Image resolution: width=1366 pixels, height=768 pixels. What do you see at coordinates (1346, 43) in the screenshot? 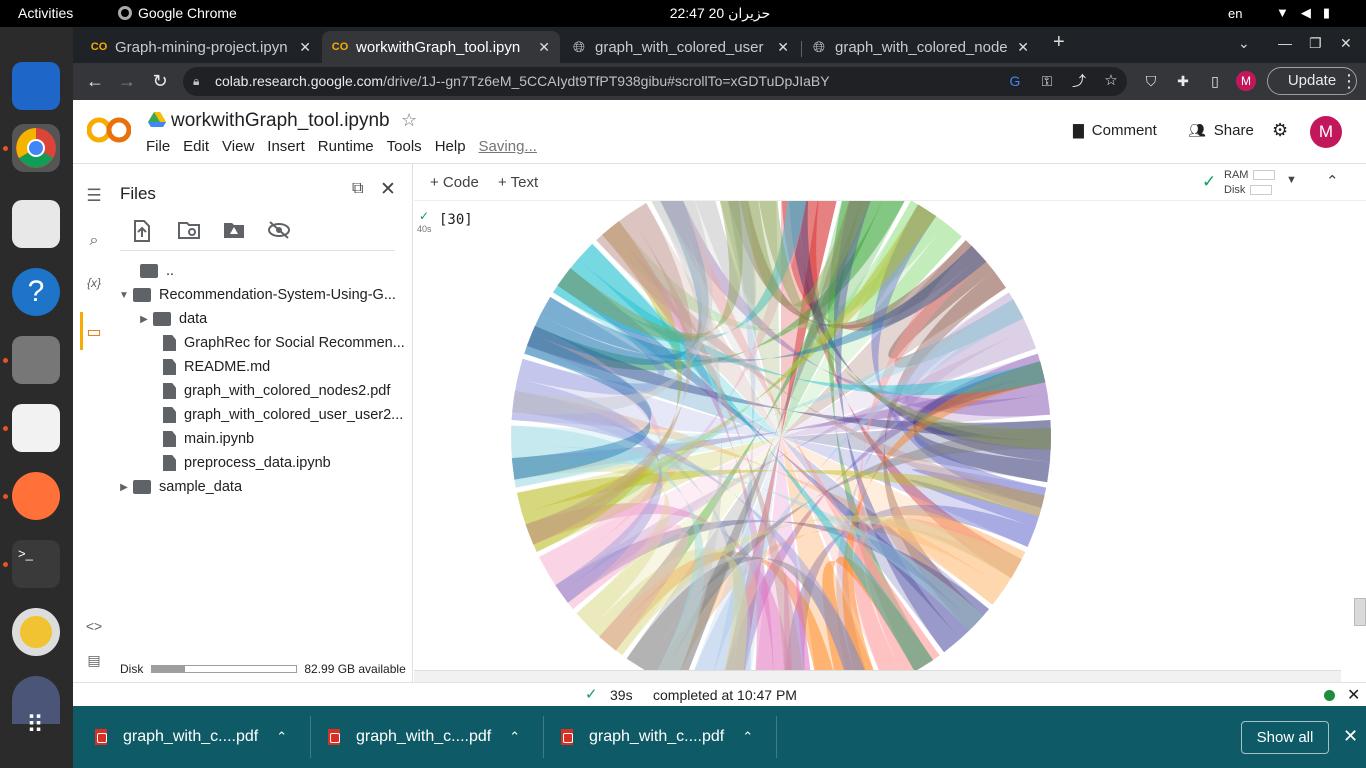
I see `close-window-icon: ✕` at bounding box center [1346, 43].